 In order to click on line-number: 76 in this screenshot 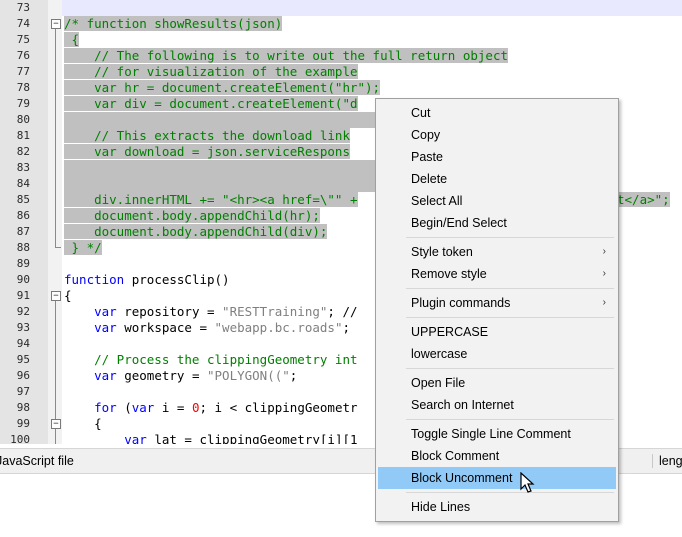, I will do `click(23, 55)`.